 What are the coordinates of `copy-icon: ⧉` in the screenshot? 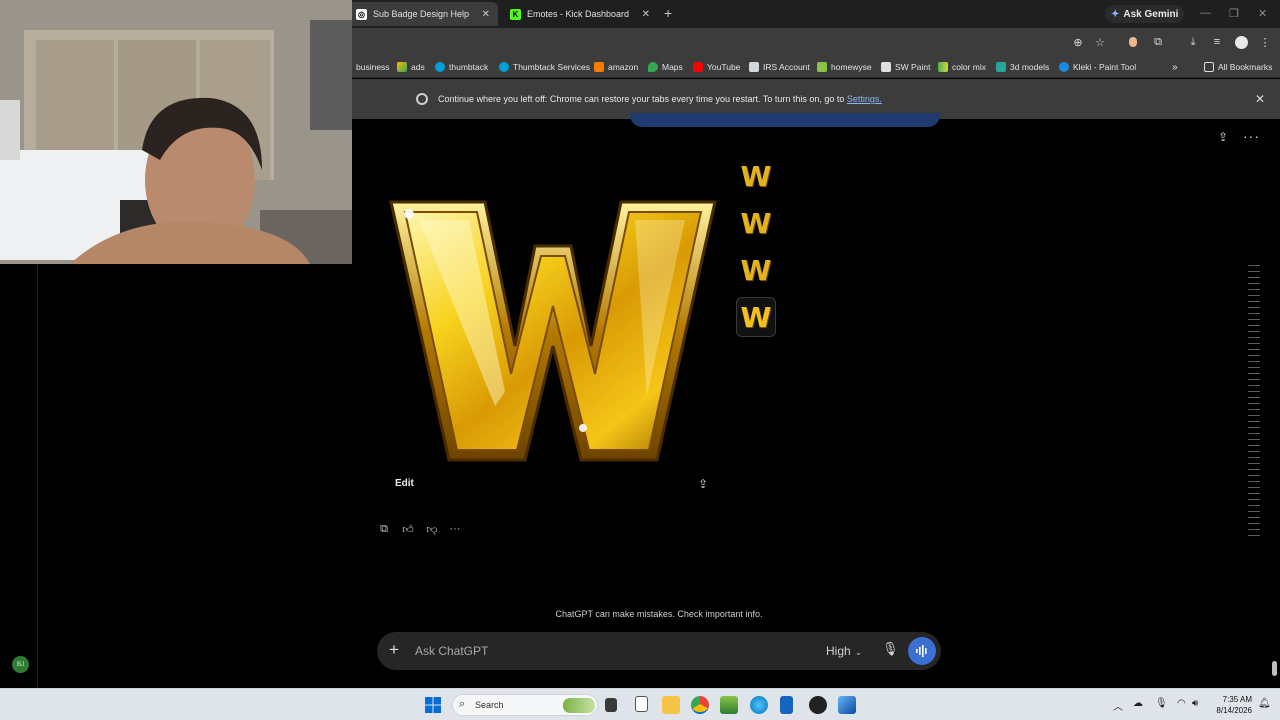 It's located at (384, 529).